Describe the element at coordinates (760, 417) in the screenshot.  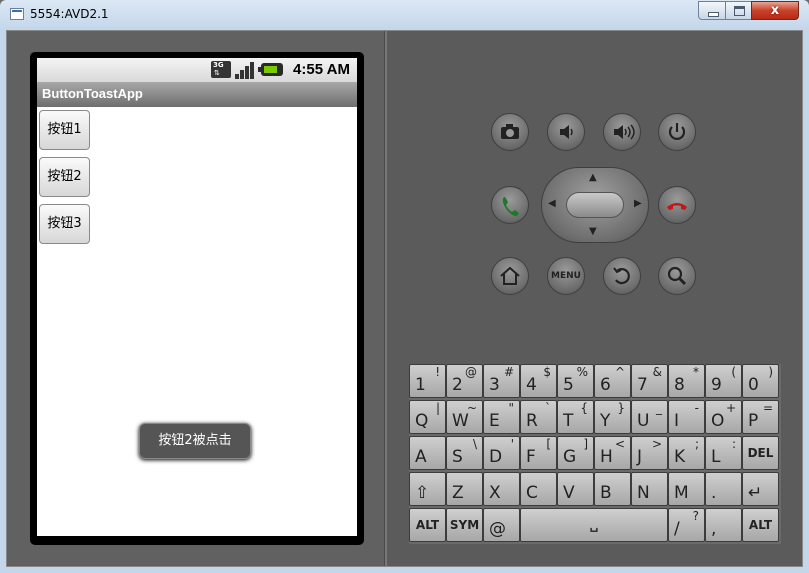
I see `key-1-9: P =` at that location.